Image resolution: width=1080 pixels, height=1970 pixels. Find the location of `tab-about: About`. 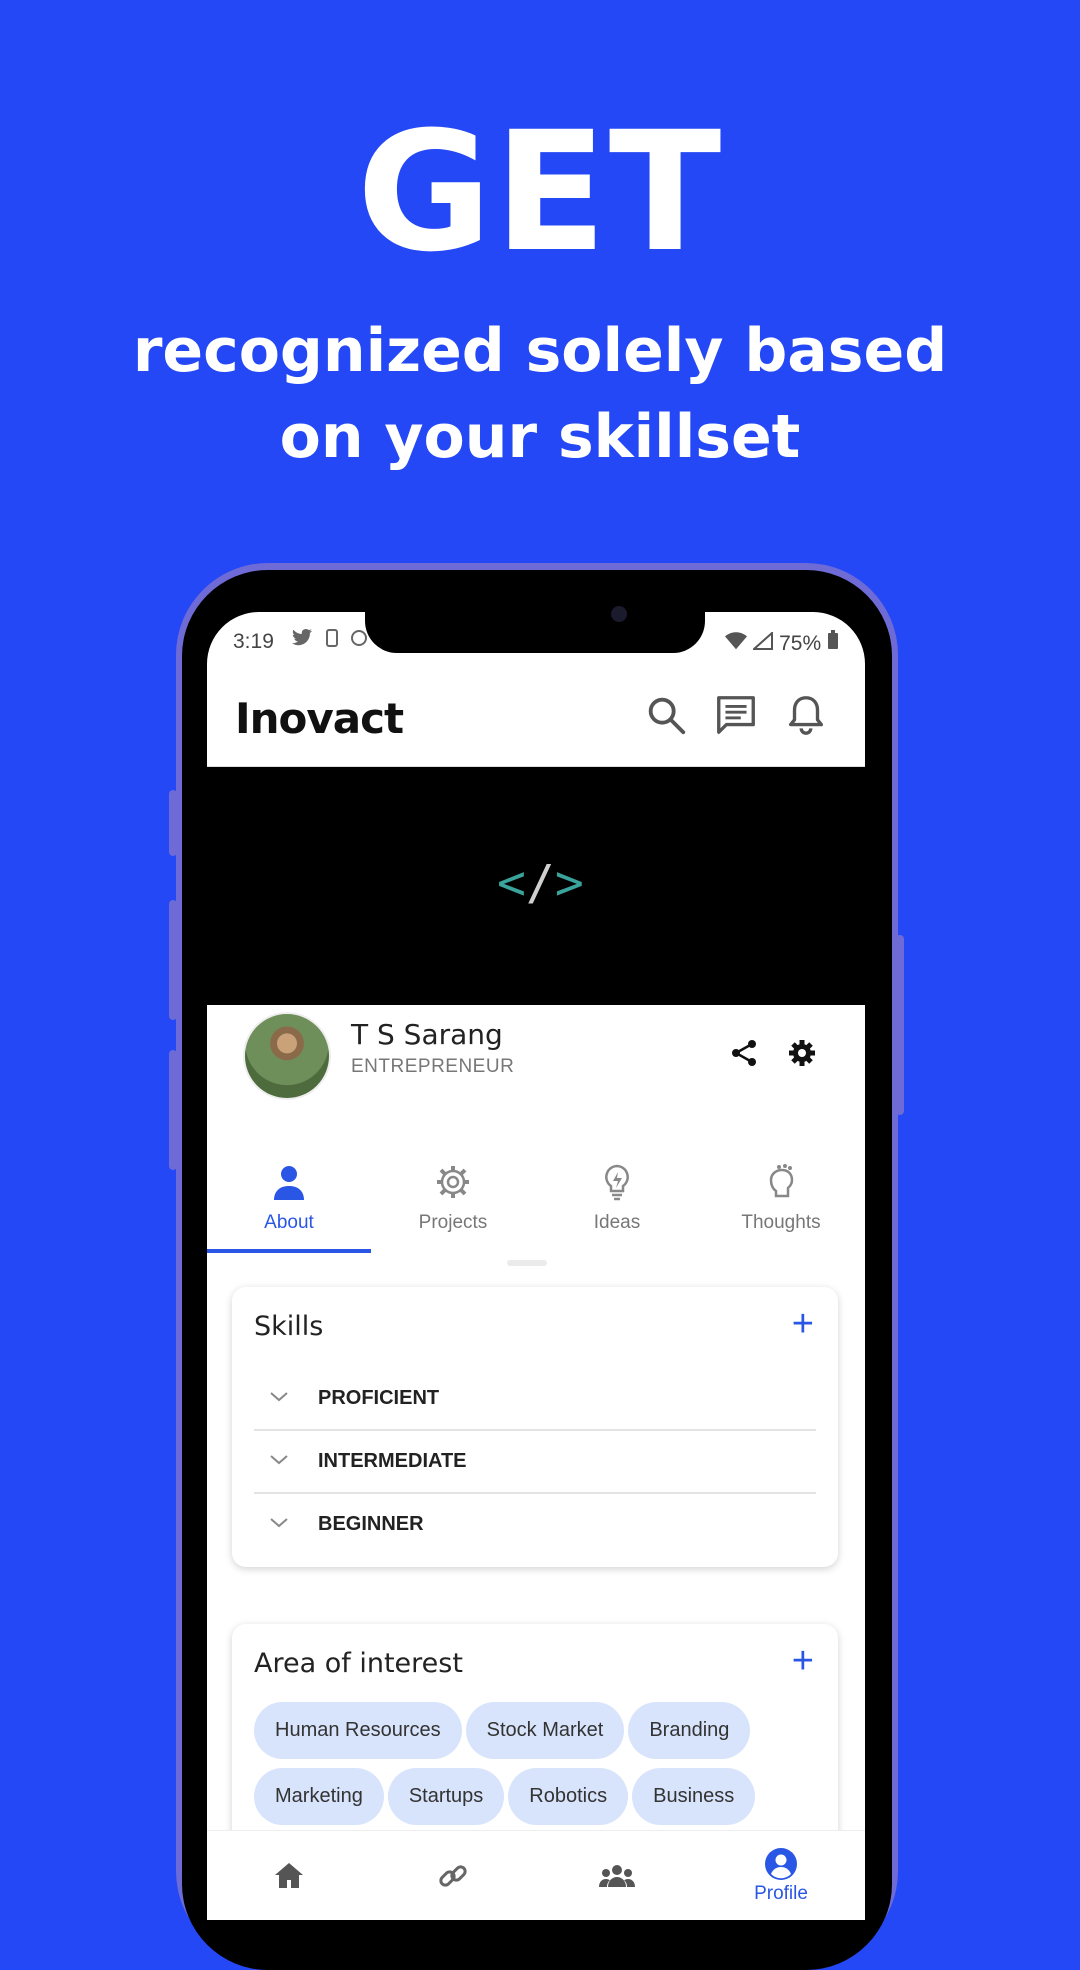

tab-about: About is located at coordinates (289, 1198).